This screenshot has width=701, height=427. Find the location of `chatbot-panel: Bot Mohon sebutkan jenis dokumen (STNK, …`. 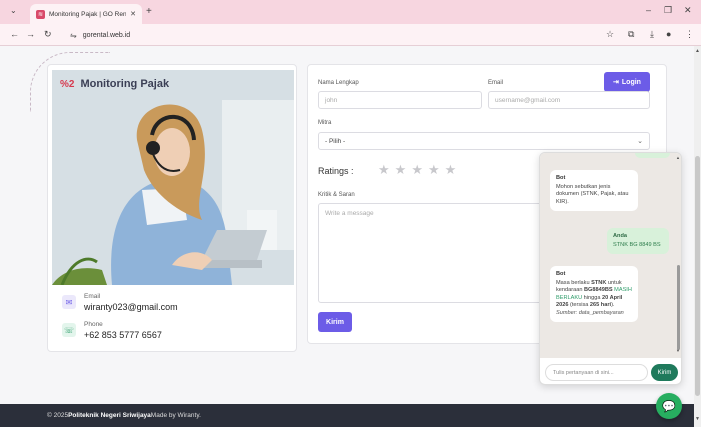

chatbot-panel: Bot Mohon sebutkan jenis dokumen (STNK, … is located at coordinates (610, 268).